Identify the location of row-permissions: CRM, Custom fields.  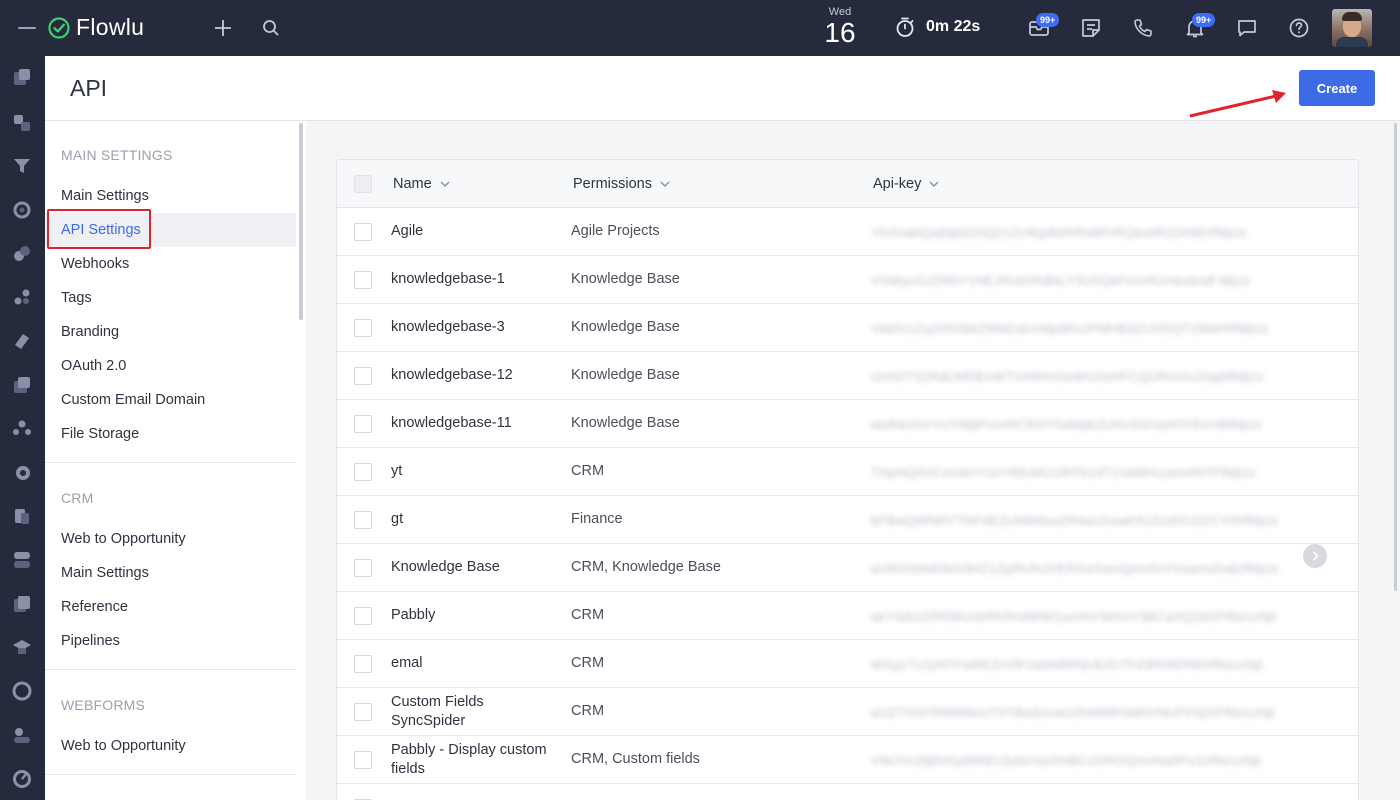
(635, 759).